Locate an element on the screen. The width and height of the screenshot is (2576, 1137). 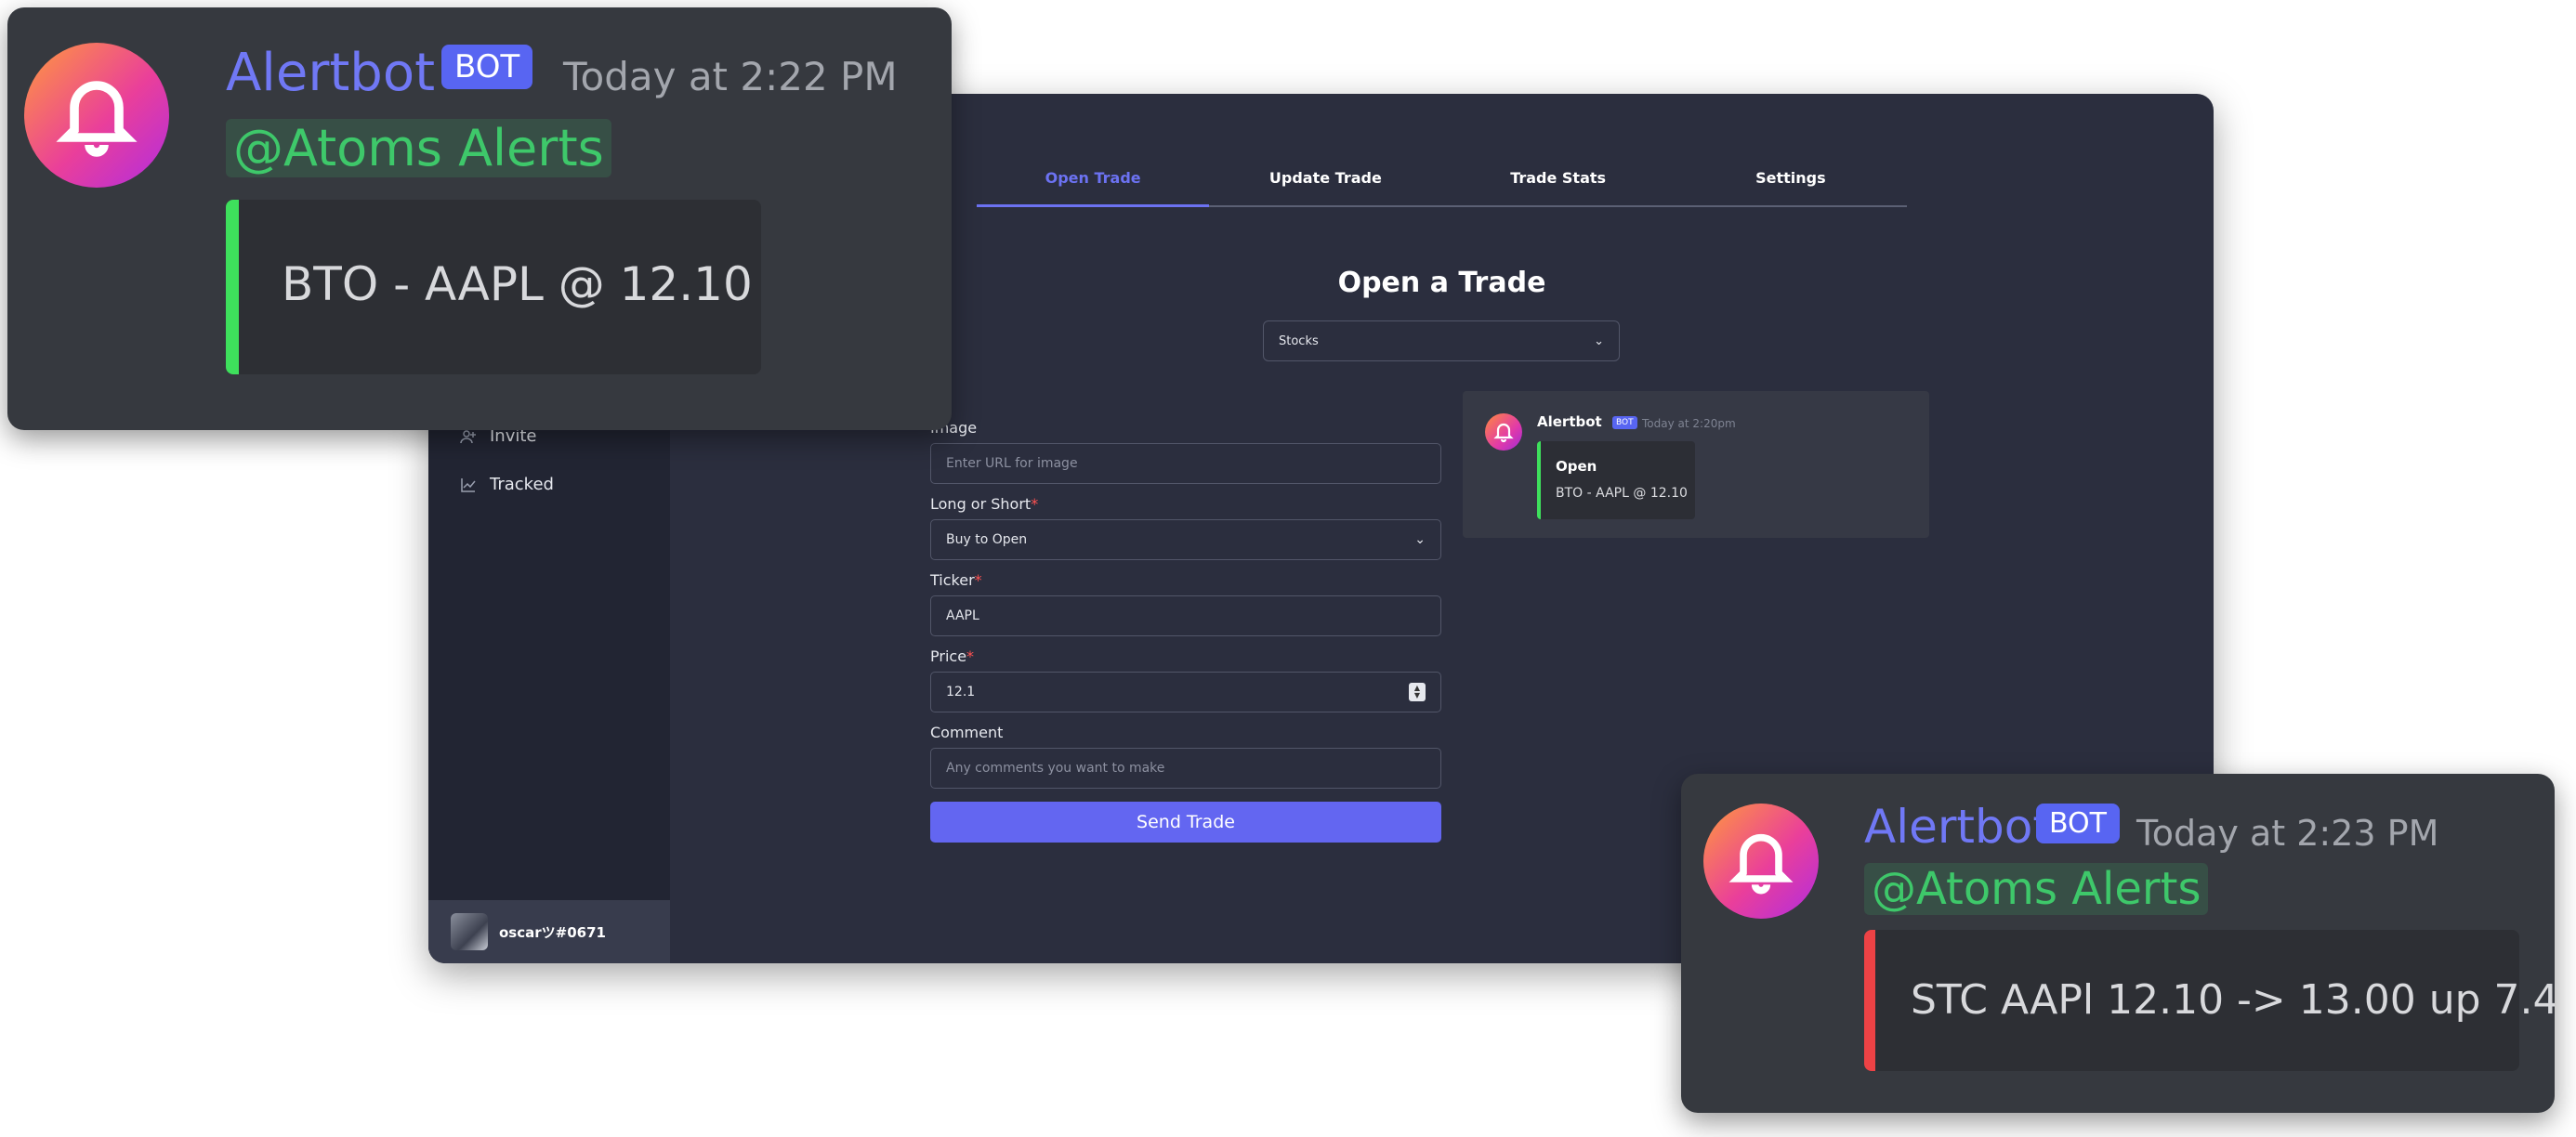
user-bar: oscarツ#0671 is located at coordinates (549, 932).